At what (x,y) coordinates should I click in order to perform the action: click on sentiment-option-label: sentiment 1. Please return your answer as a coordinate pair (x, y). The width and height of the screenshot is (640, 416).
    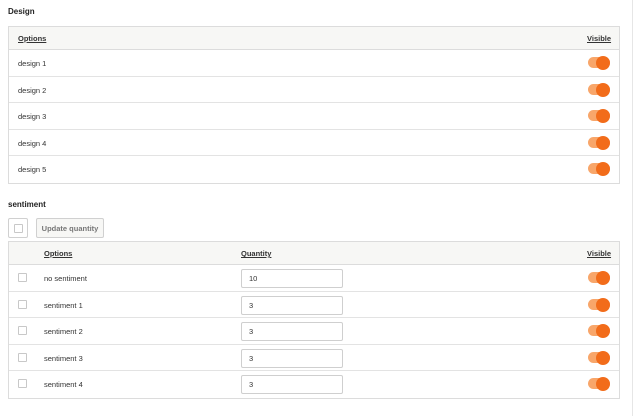
    Looking at the image, I should click on (63, 305).